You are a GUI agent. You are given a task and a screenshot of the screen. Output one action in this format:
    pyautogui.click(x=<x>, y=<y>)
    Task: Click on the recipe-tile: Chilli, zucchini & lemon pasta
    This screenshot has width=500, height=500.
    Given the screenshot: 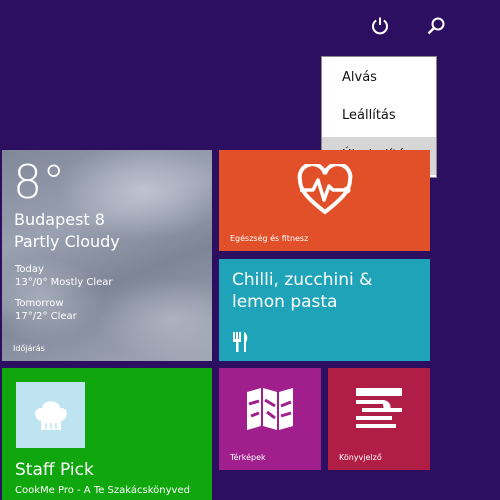 What is the action you would take?
    pyautogui.click(x=324, y=310)
    